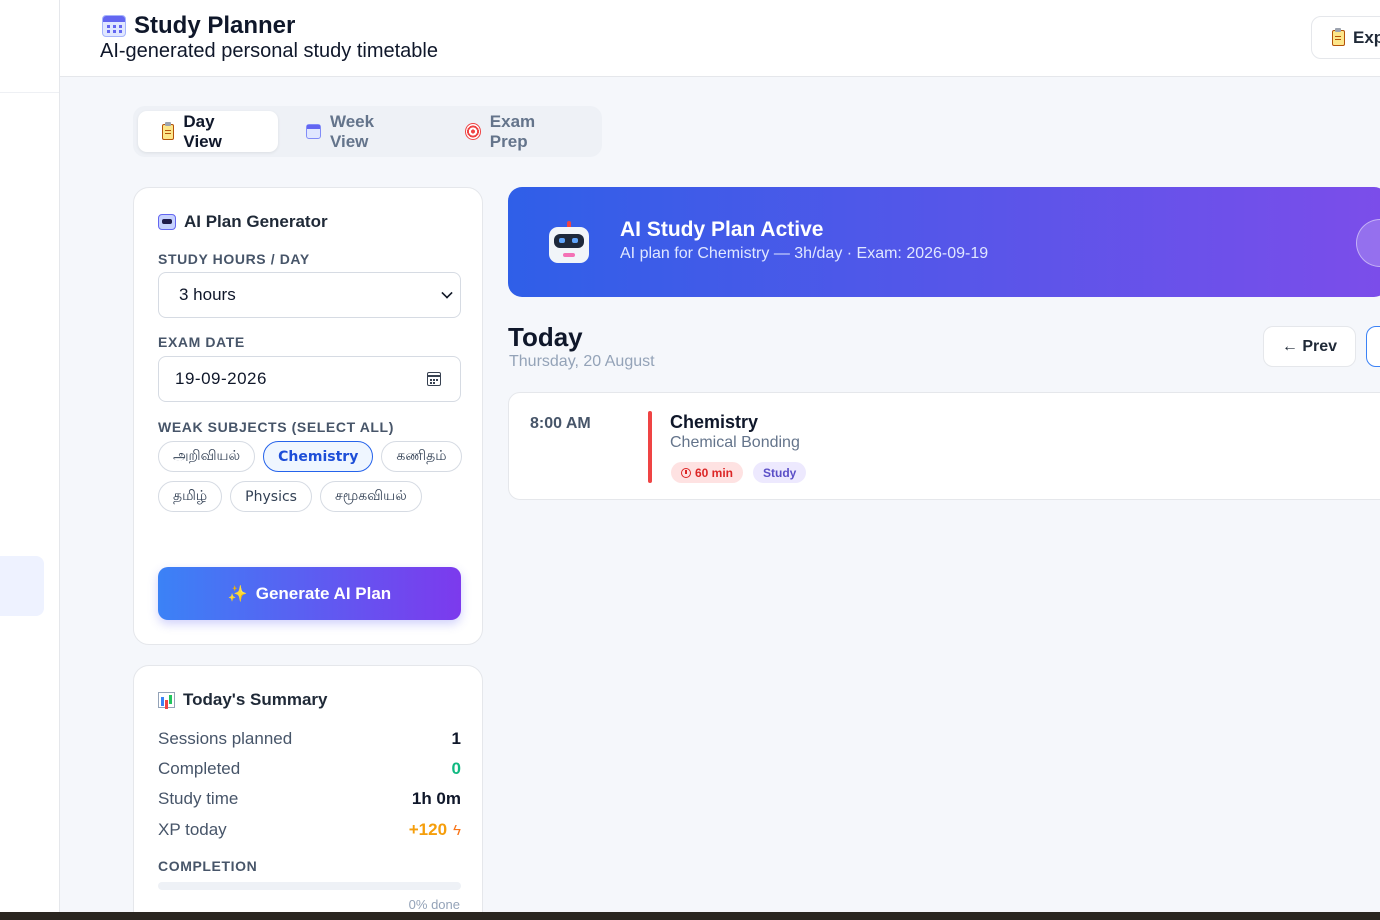  Describe the element at coordinates (735, 442) in the screenshot. I see `session-topic: Chemical Bonding` at that location.